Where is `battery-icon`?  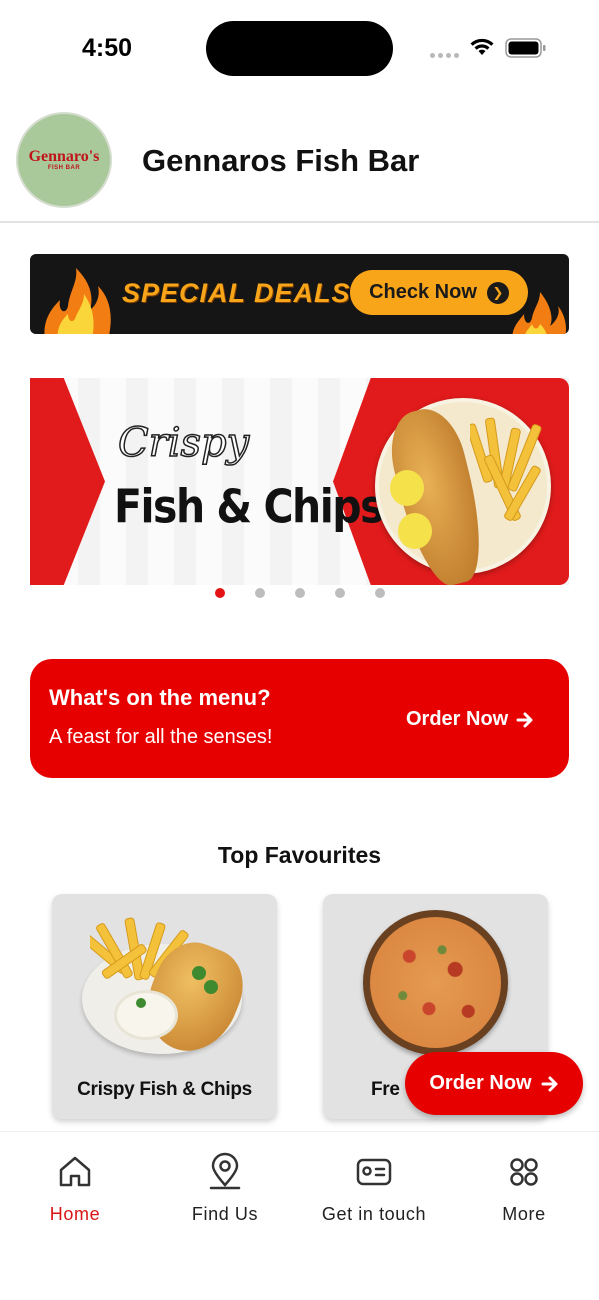
battery-icon is located at coordinates (525, 48).